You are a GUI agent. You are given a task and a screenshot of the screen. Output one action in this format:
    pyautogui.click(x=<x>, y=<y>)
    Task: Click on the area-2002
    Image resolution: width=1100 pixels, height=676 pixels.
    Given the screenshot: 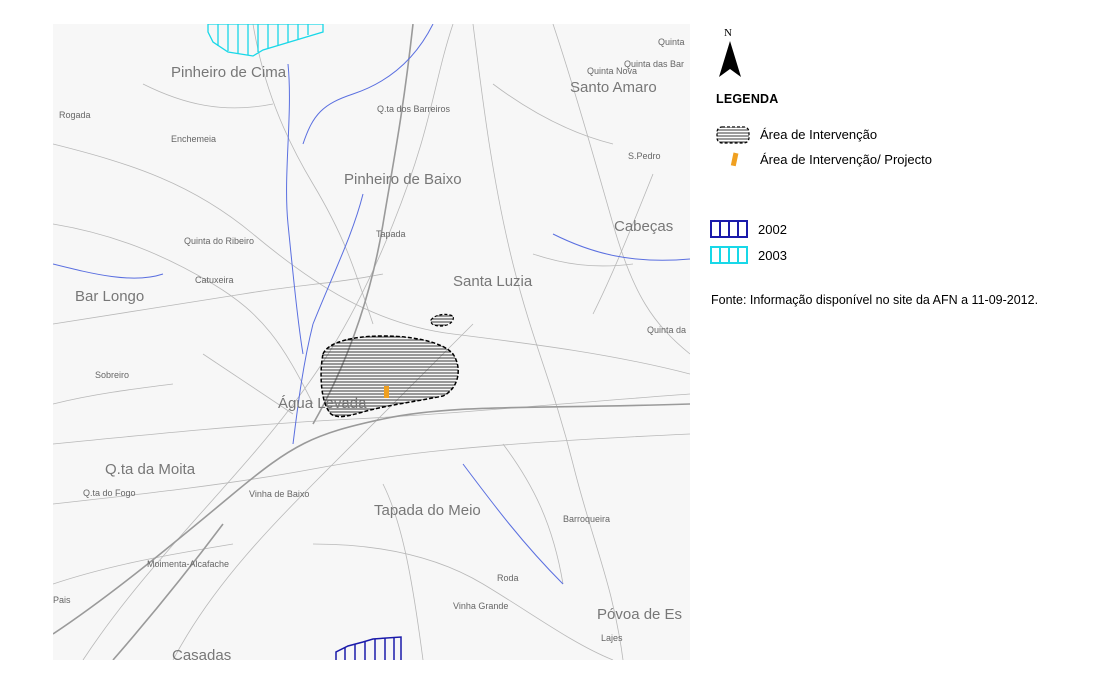 What is the action you would take?
    pyautogui.click(x=368, y=648)
    